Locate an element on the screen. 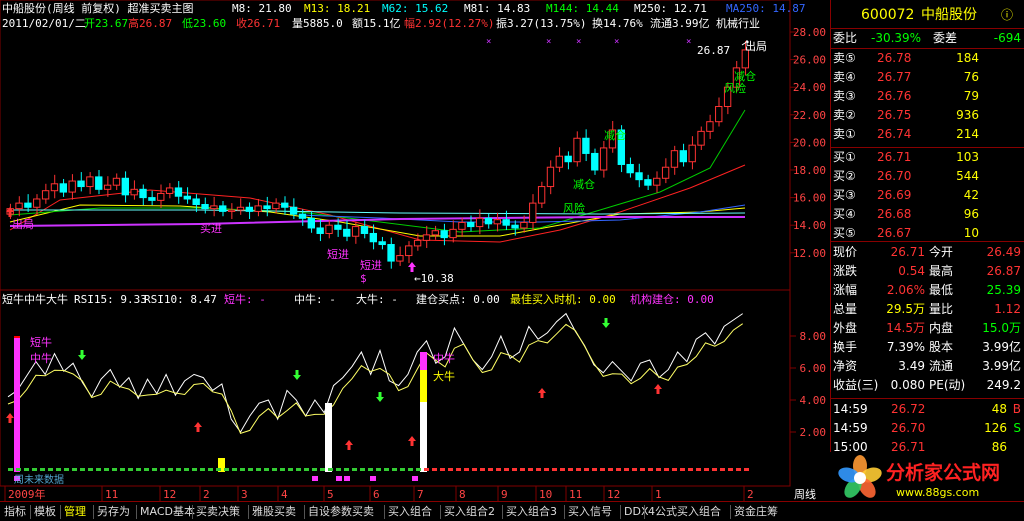 The image size is (1024, 521). time-tick-label: 8 is located at coordinates (462, 494).